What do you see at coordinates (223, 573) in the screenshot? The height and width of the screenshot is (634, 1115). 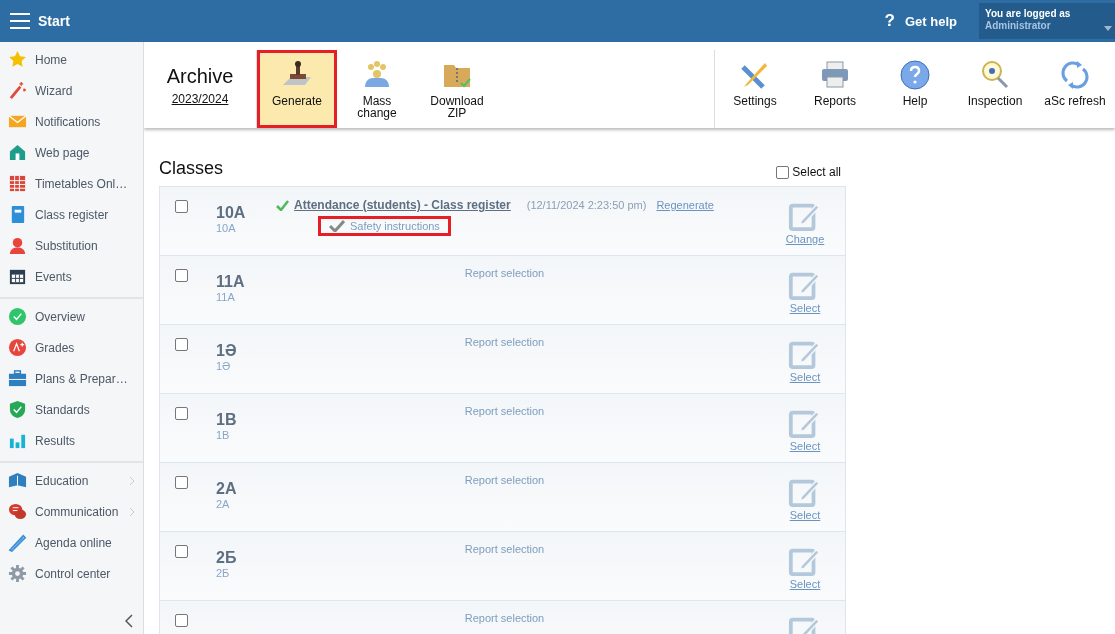 I see `class-code: 2Б` at bounding box center [223, 573].